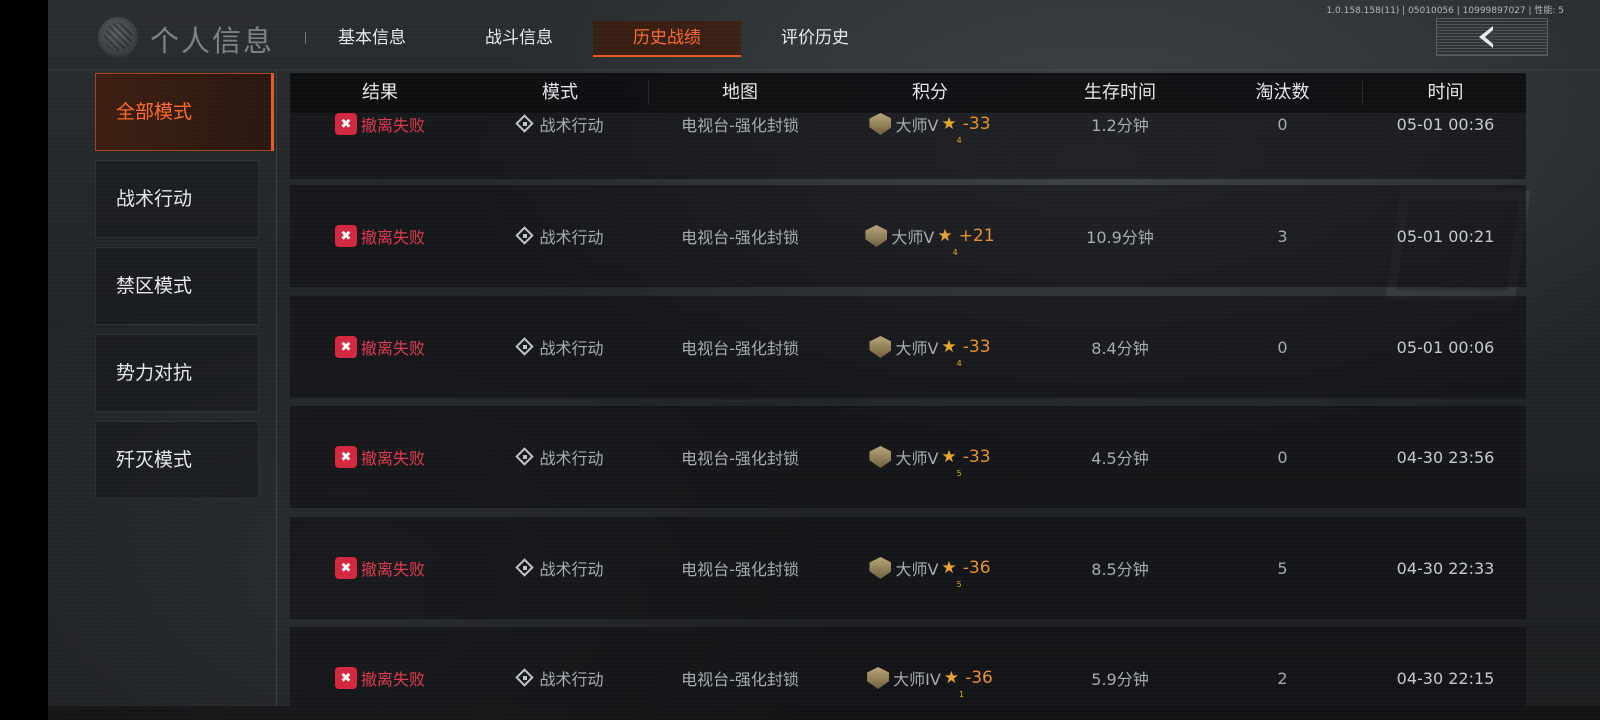 The height and width of the screenshot is (720, 1600). I want to click on bottom-bar, so click(824, 713).